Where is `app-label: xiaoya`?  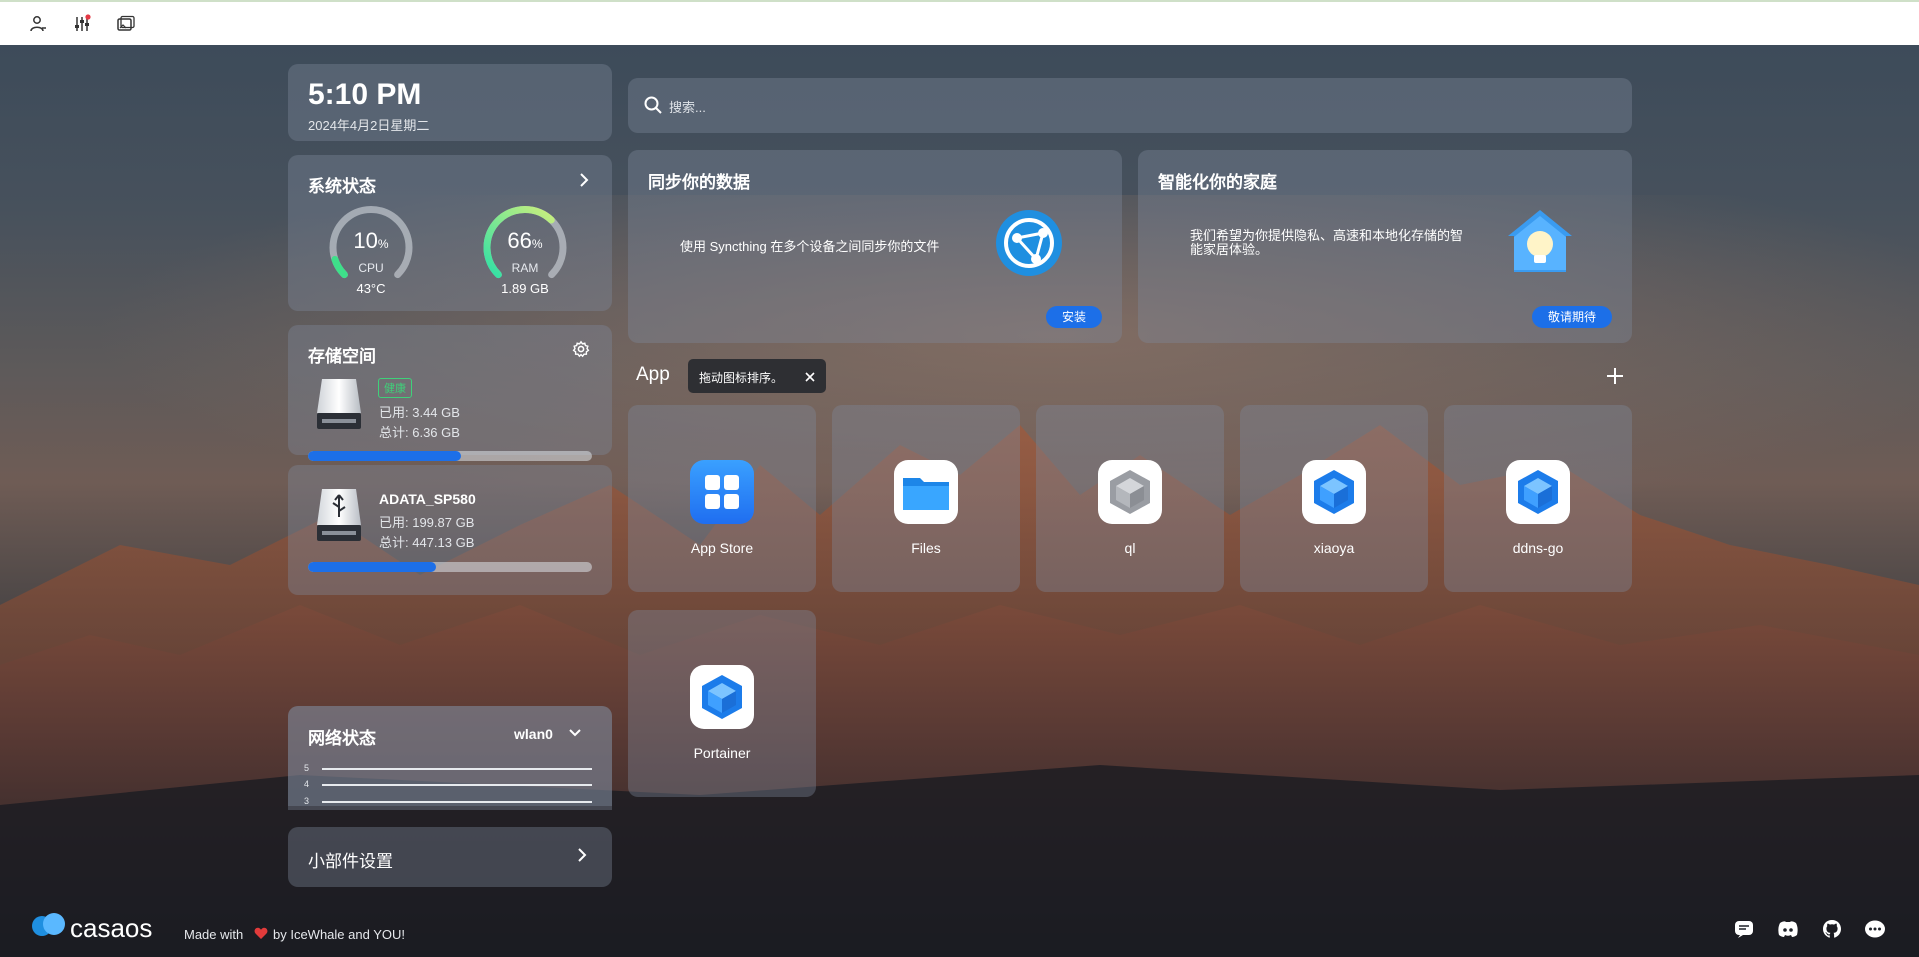 app-label: xiaoya is located at coordinates (1334, 548).